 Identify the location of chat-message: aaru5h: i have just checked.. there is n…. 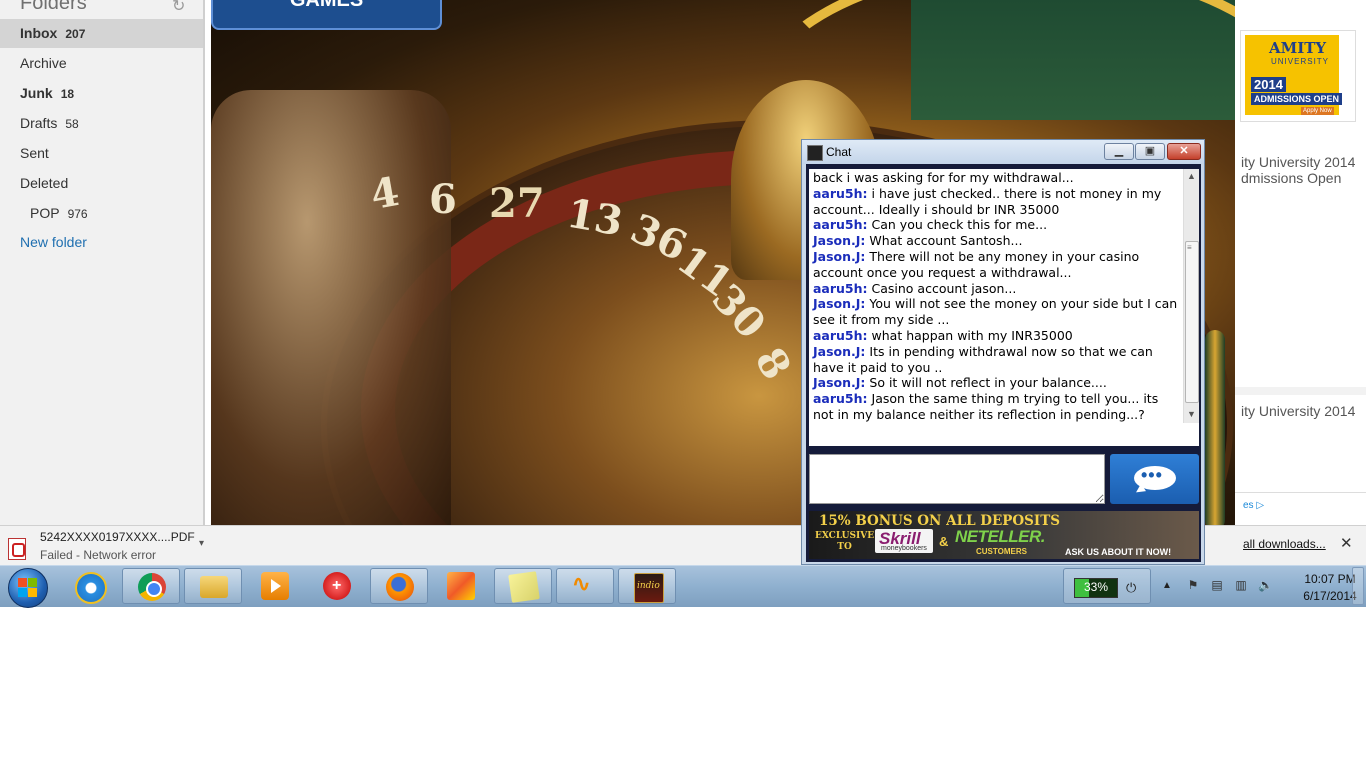
(987, 201).